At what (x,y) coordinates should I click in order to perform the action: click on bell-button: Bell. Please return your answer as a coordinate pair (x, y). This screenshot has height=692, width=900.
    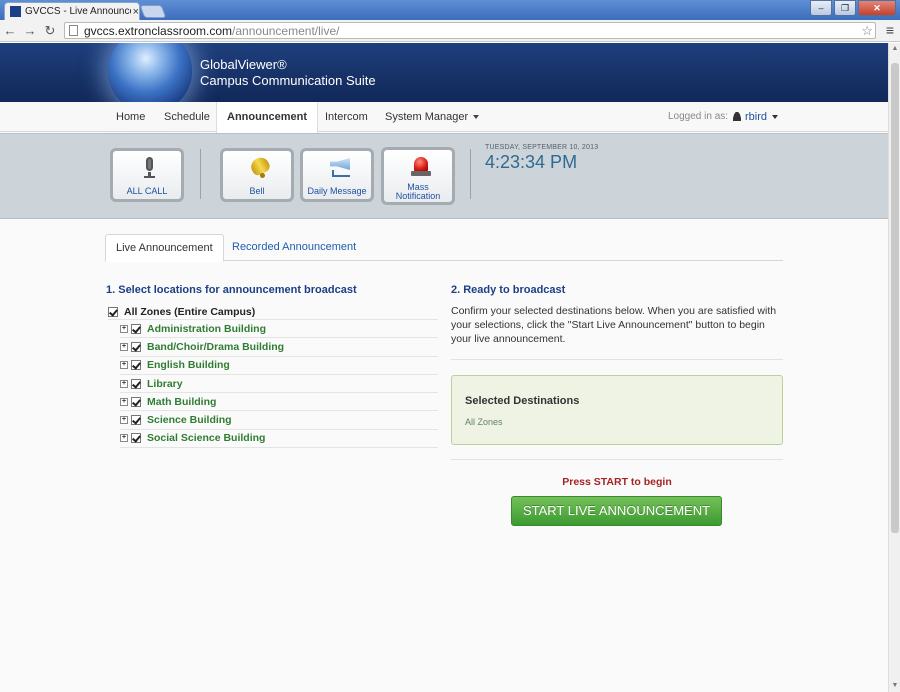
    Looking at the image, I should click on (257, 175).